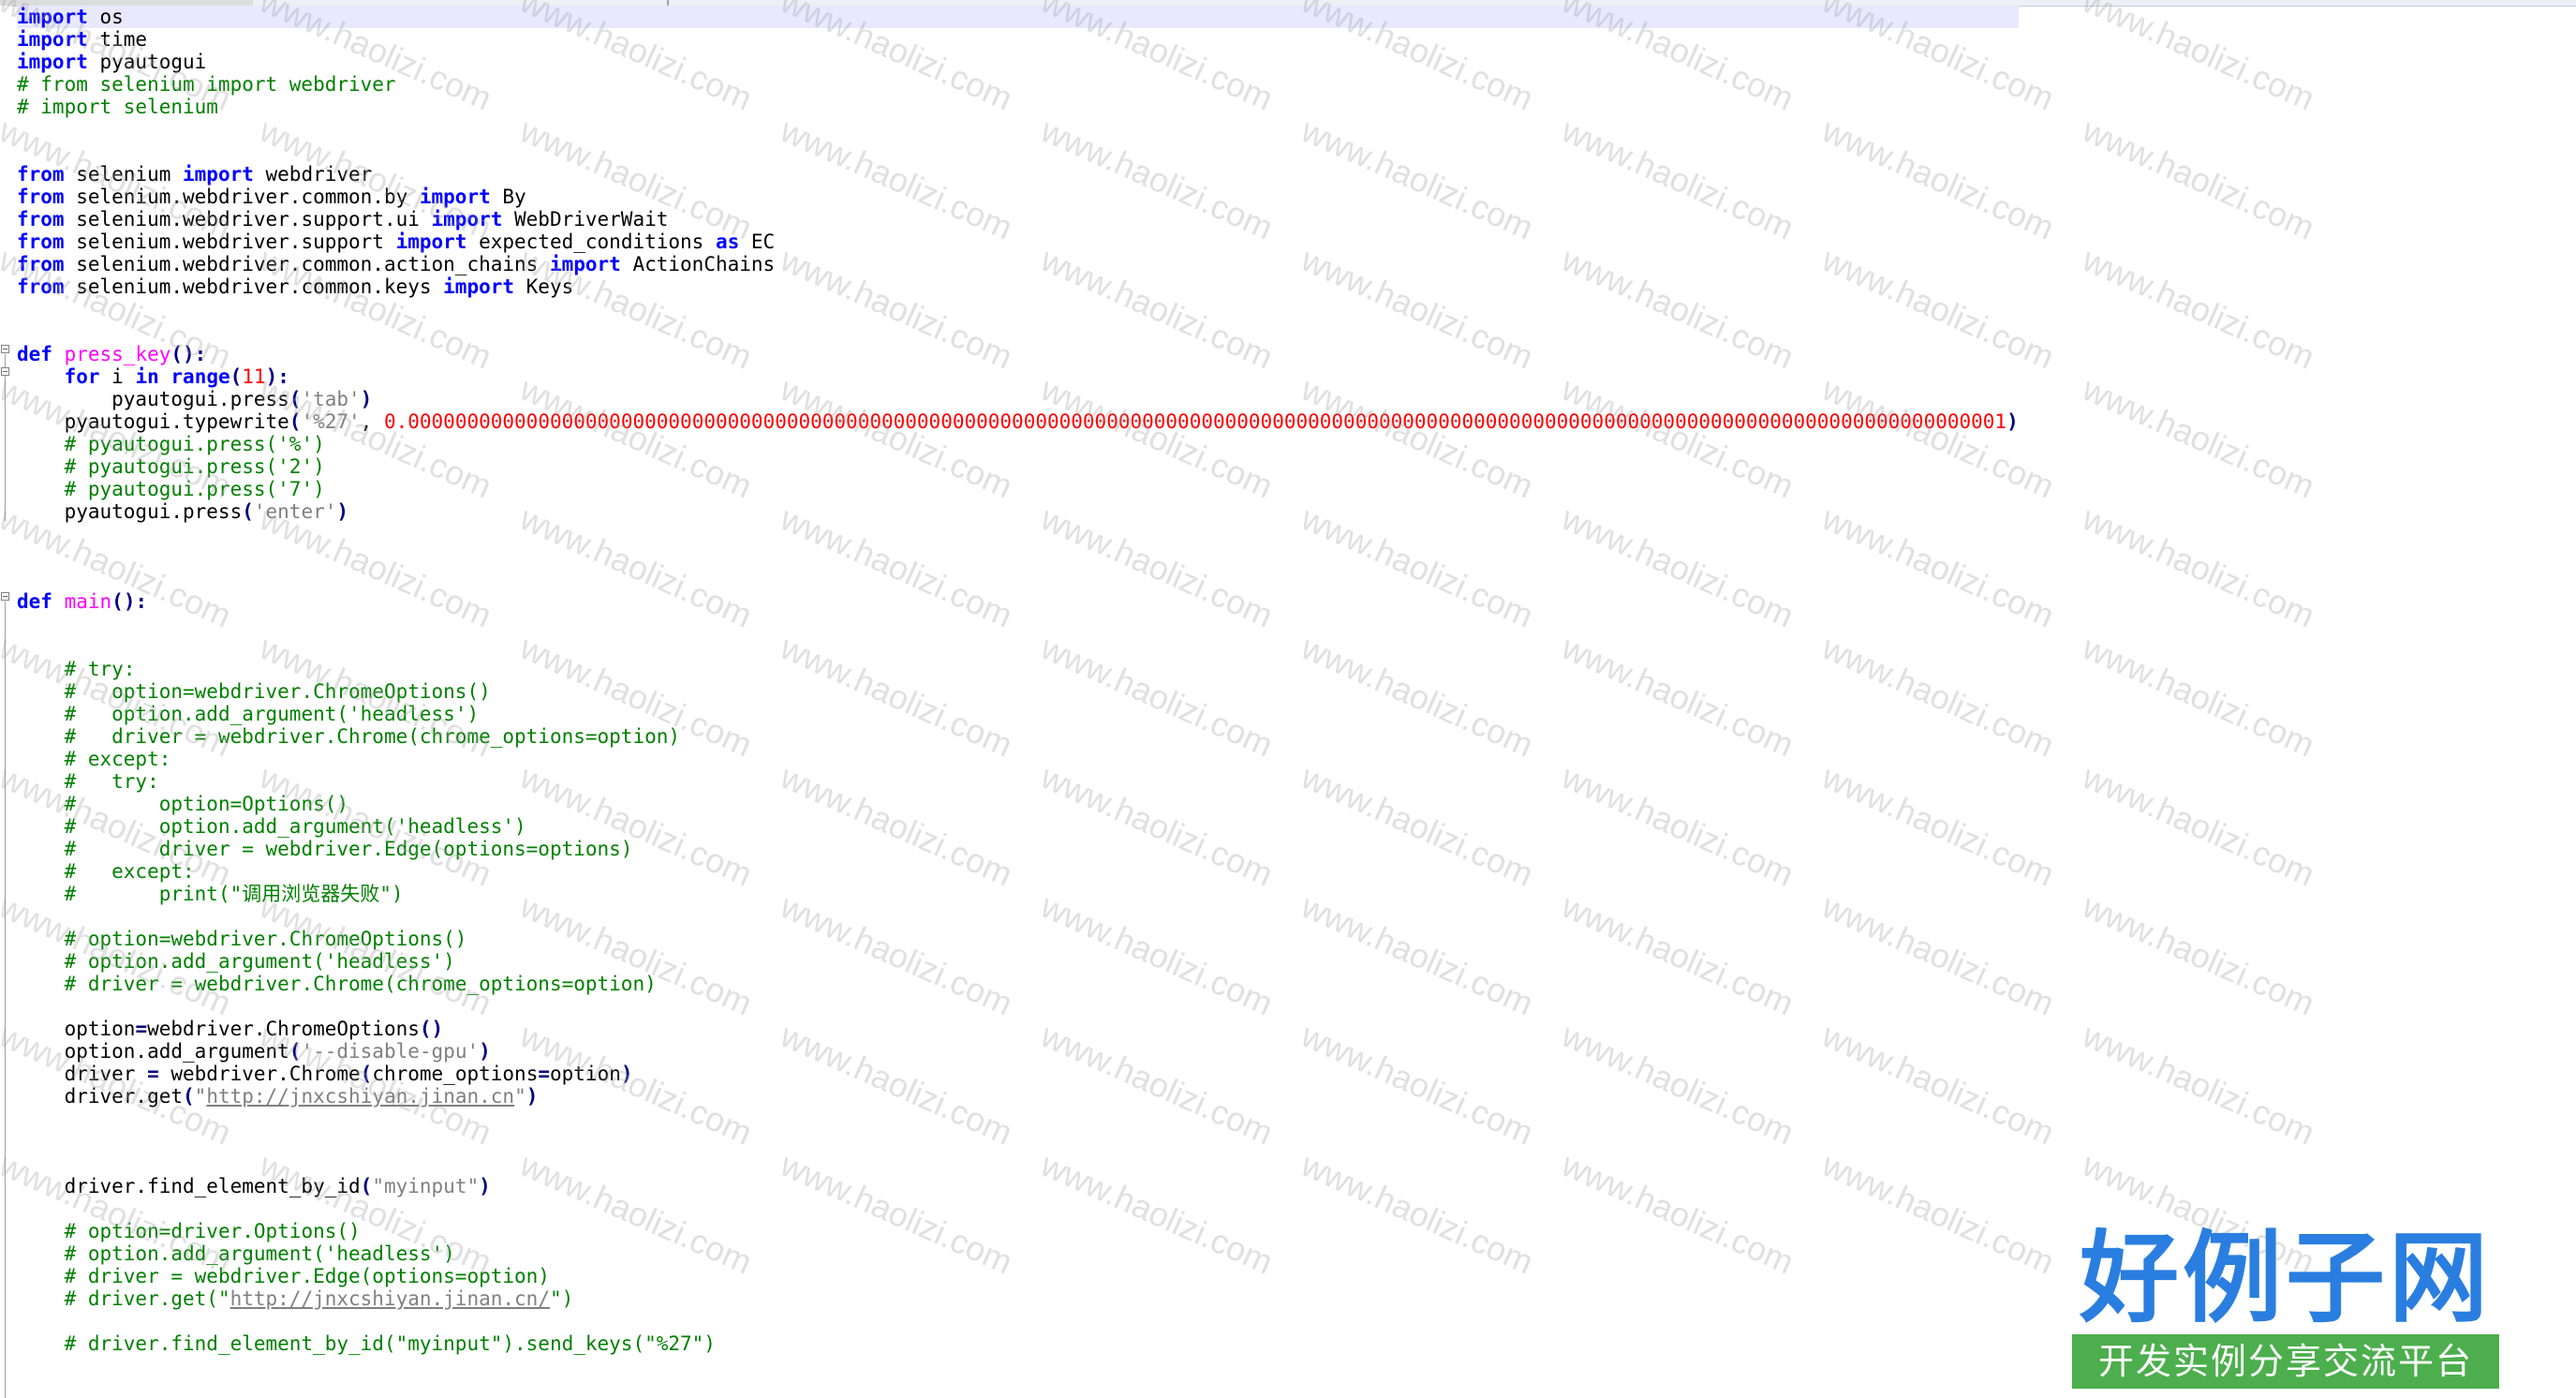 Image resolution: width=2576 pixels, height=1398 pixels. What do you see at coordinates (82, 1074) in the screenshot?
I see `code-token-plain: driver` at bounding box center [82, 1074].